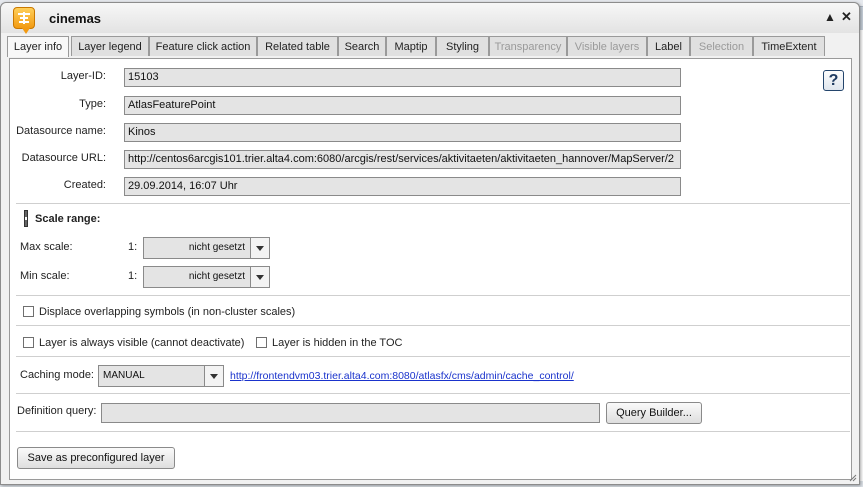 The width and height of the screenshot is (863, 487). Describe the element at coordinates (430, 18) in the screenshot. I see `title-bar: cinemas ▲ ✕` at that location.